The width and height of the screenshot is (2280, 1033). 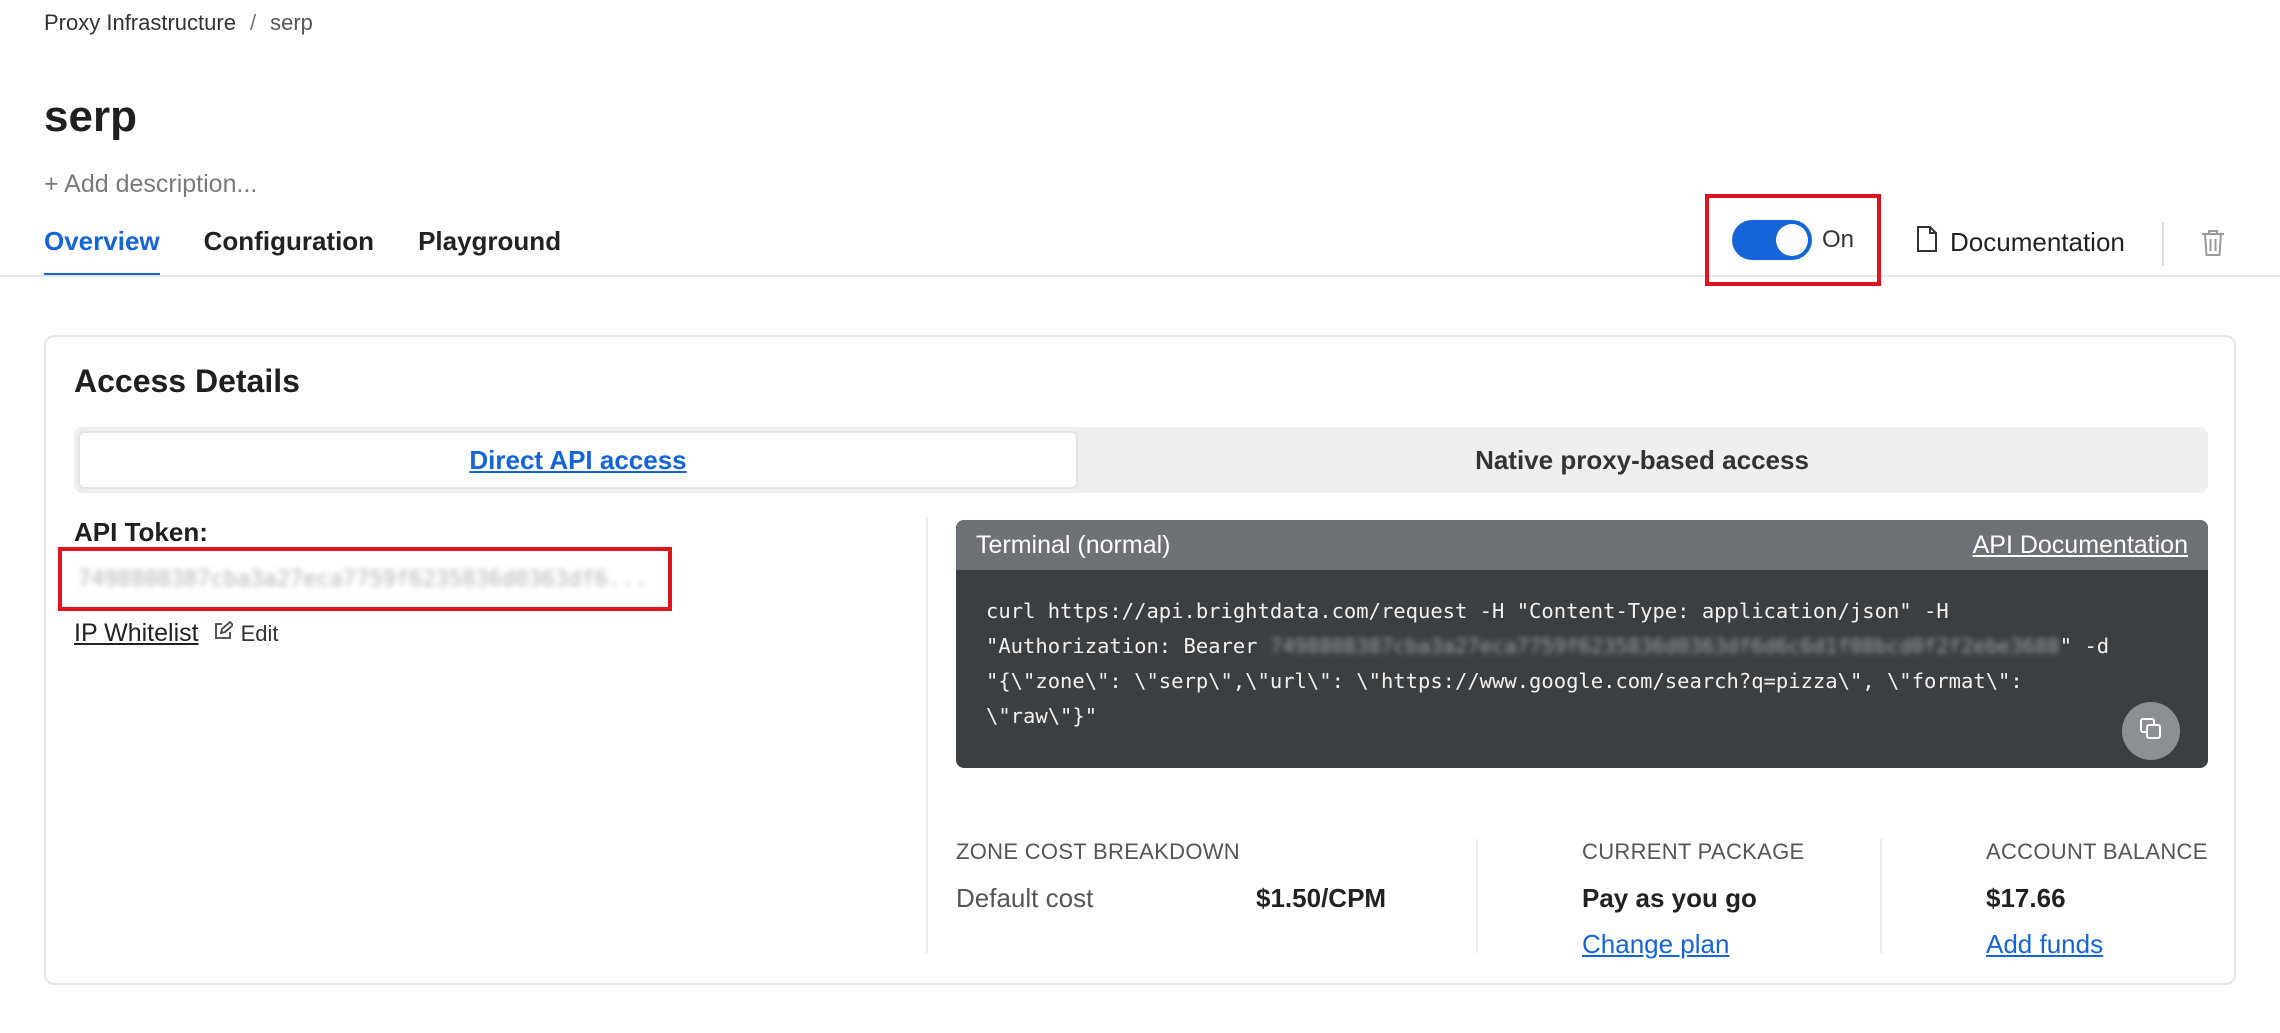 I want to click on tab-playground: Playground, so click(x=489, y=251).